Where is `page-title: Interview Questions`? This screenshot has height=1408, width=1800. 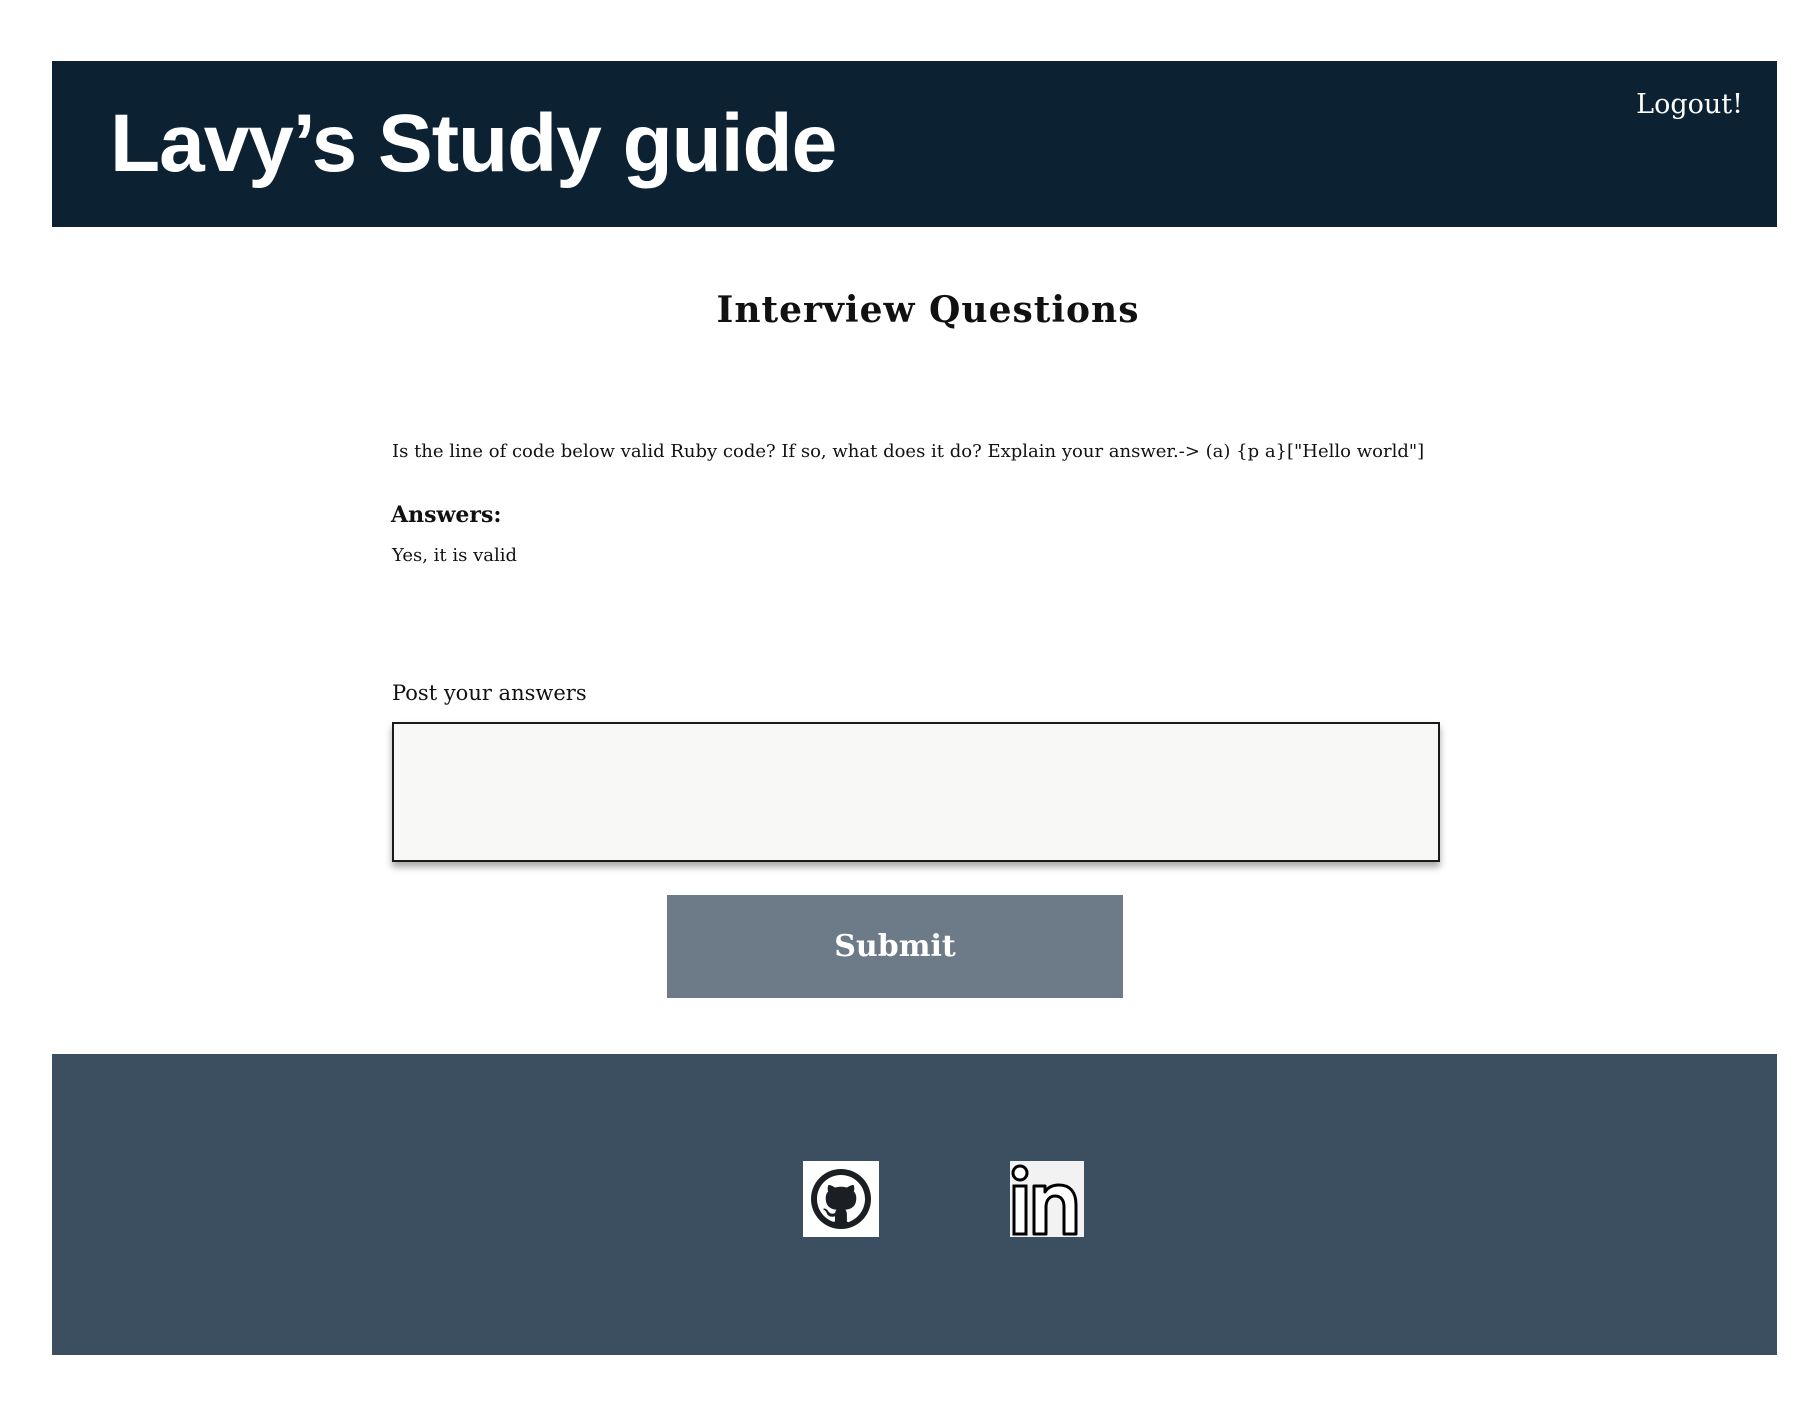 page-title: Interview Questions is located at coordinates (928, 310).